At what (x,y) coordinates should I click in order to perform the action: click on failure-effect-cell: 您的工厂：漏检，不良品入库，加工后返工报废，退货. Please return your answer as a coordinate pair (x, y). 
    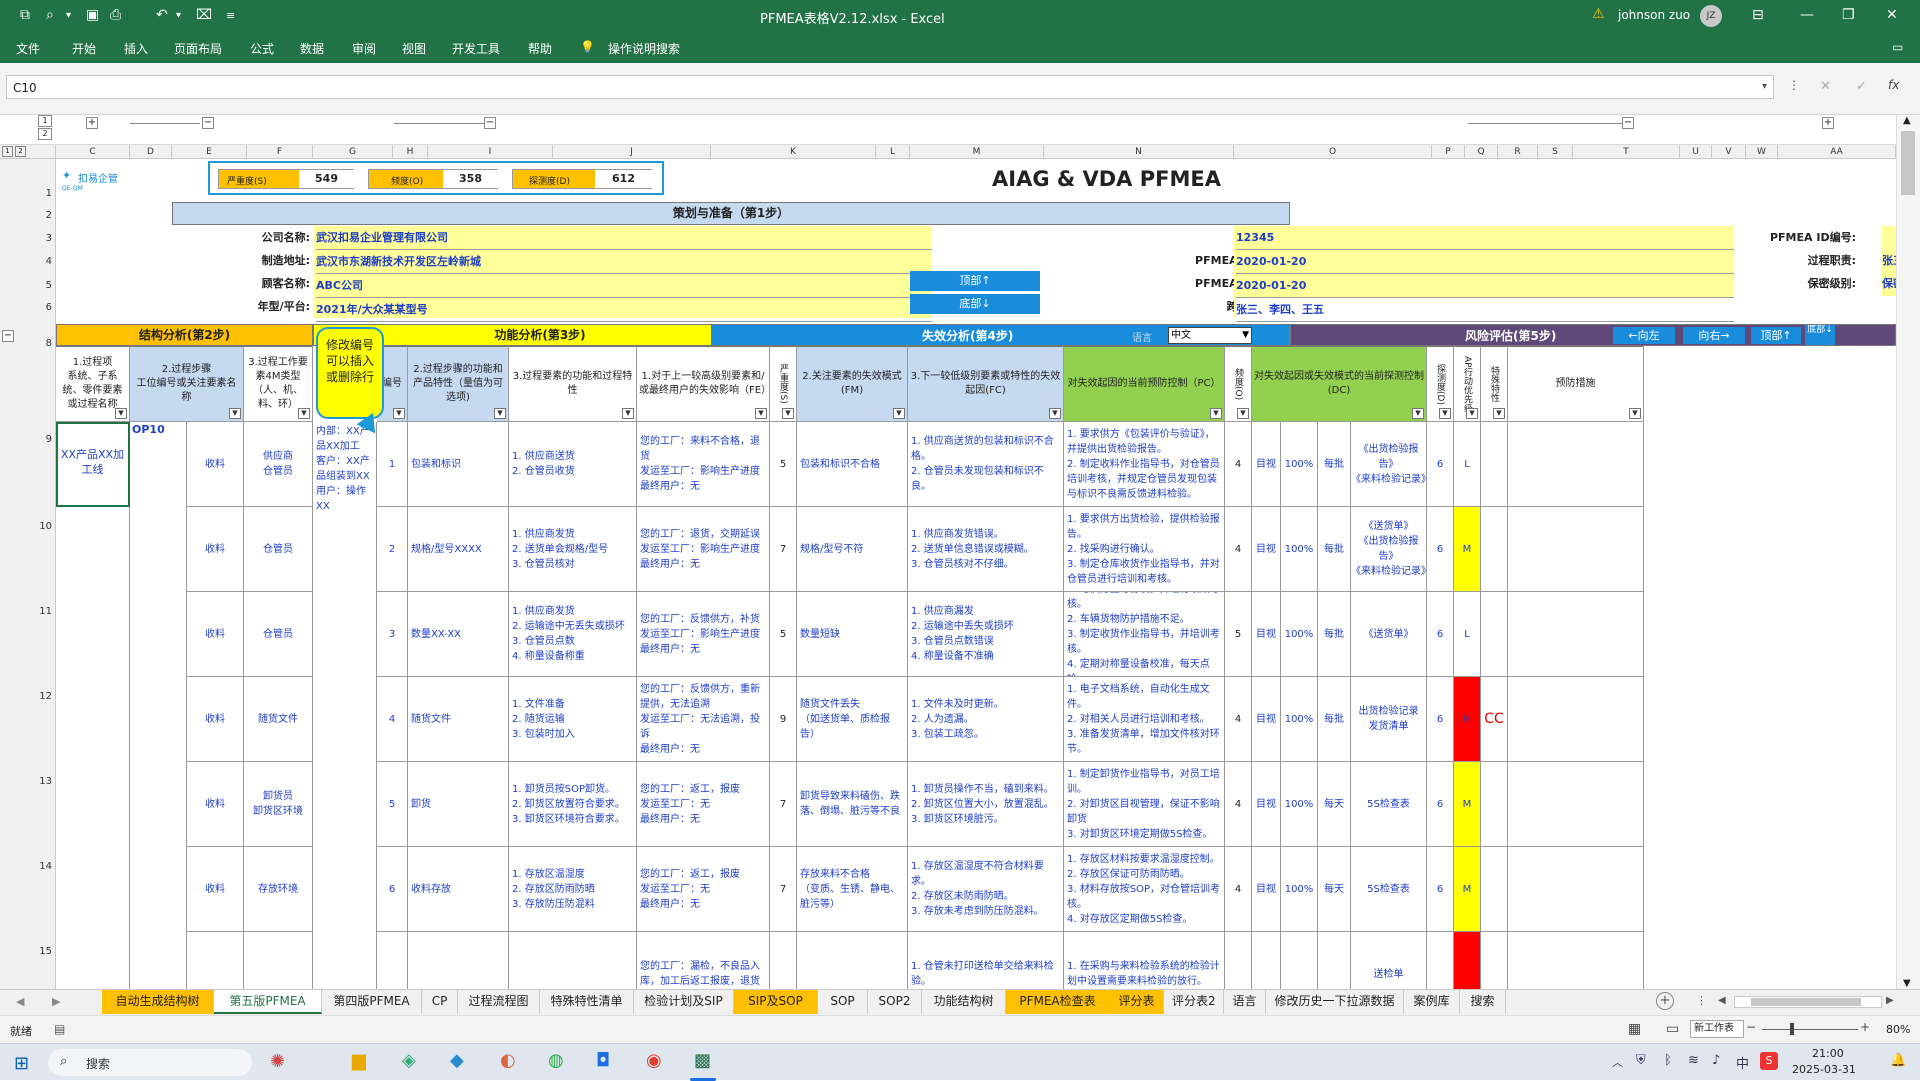
    Looking at the image, I should click on (703, 960).